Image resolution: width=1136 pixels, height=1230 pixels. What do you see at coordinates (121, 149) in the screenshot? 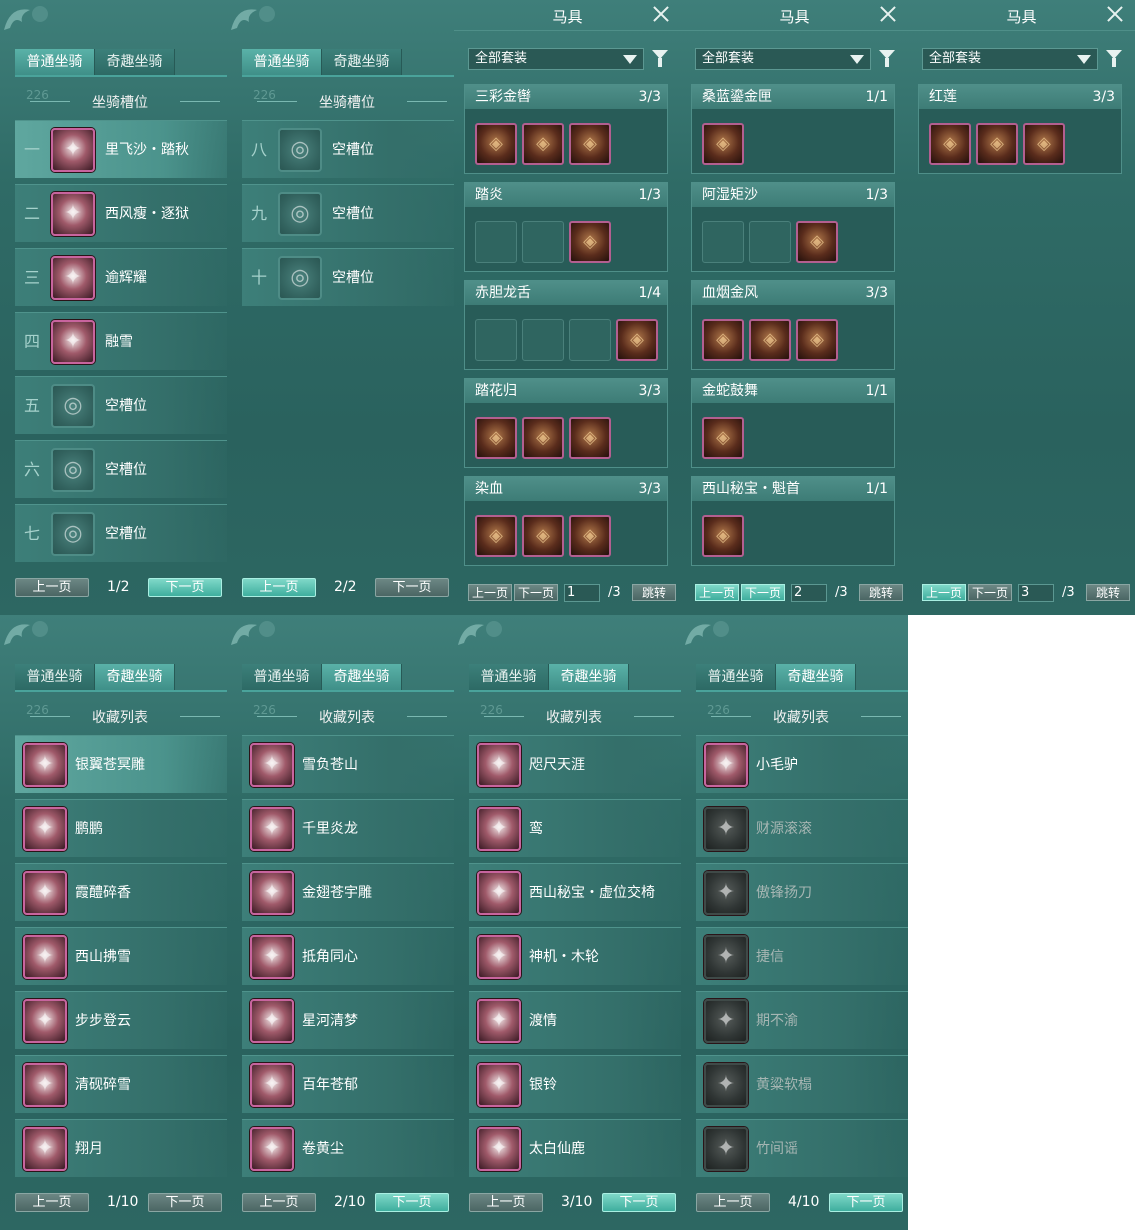
I see `mount-slot-row: 一 ✦ 里飞沙・踏秋` at bounding box center [121, 149].